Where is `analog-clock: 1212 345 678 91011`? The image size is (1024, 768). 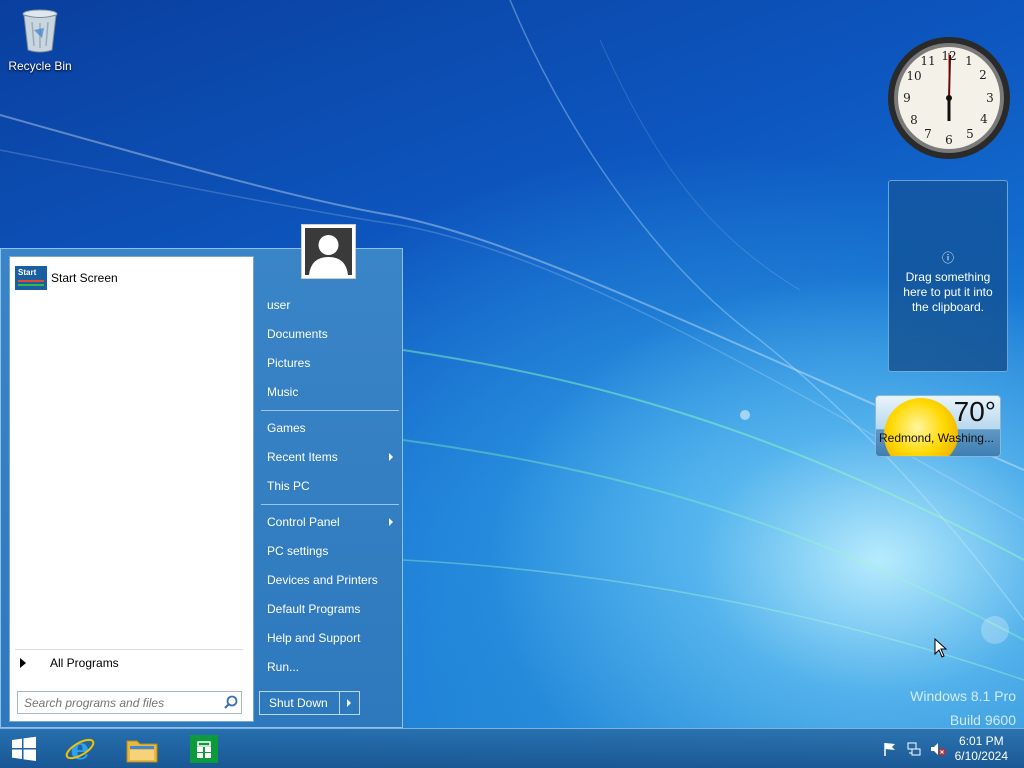
analog-clock: 1212 345 678 91011 is located at coordinates (949, 98).